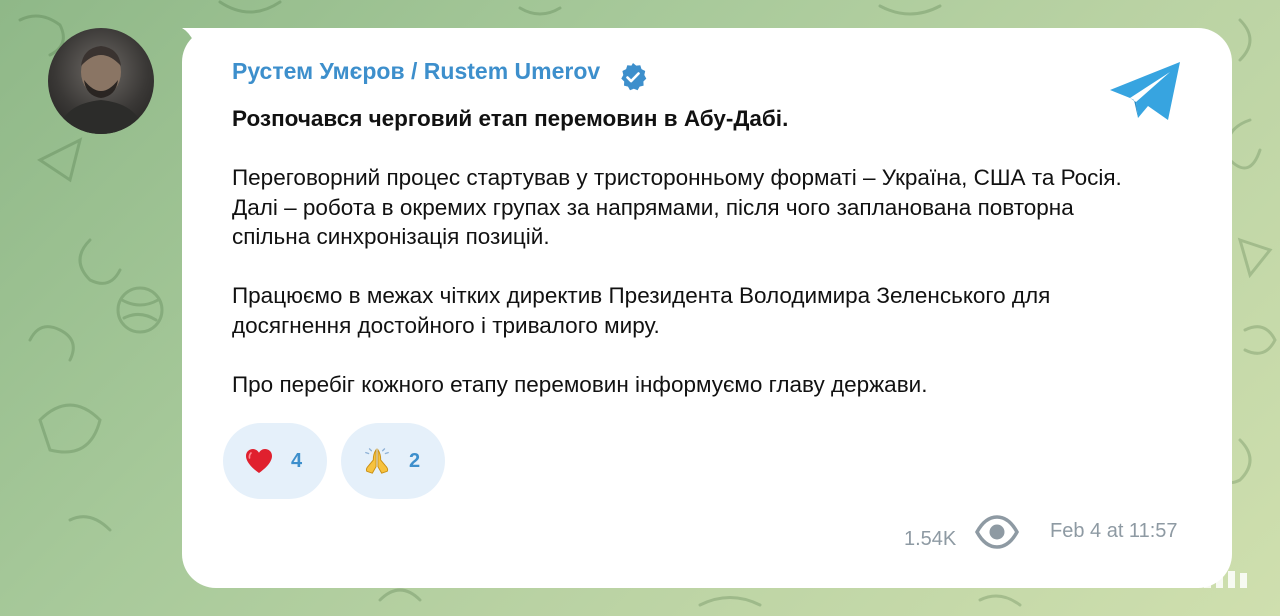  I want to click on message-timestamp: Feb 4 at 11:57, so click(1114, 531).